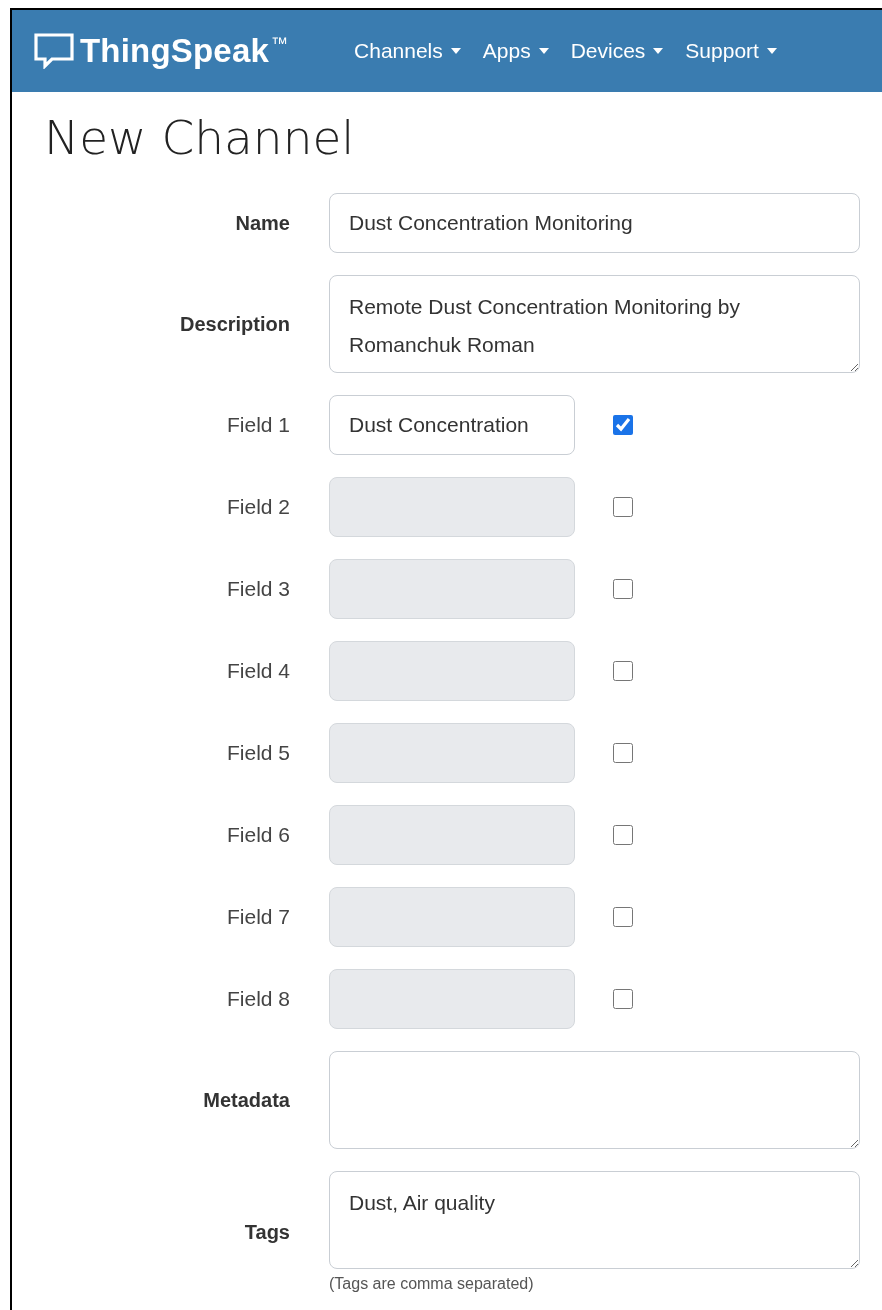  Describe the element at coordinates (257, 835) in the screenshot. I see `field-label: Field 6` at that location.